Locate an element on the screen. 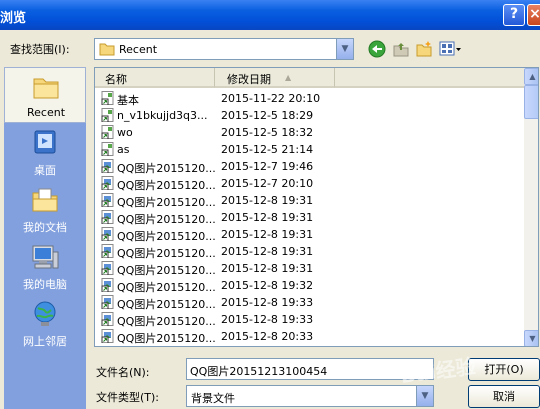 Image resolution: width=540 pixels, height=409 pixels. back-arrow-icon is located at coordinates (377, 49).